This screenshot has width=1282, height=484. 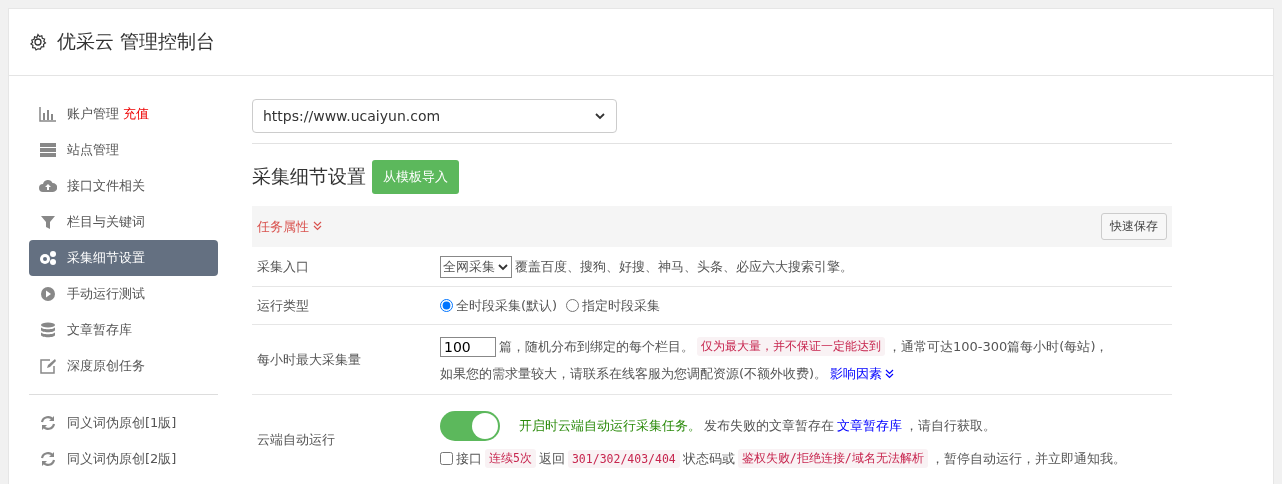 What do you see at coordinates (1028, 458) in the screenshot?
I see `notify-text: ，暂停自动运行，并立即通知我。` at bounding box center [1028, 458].